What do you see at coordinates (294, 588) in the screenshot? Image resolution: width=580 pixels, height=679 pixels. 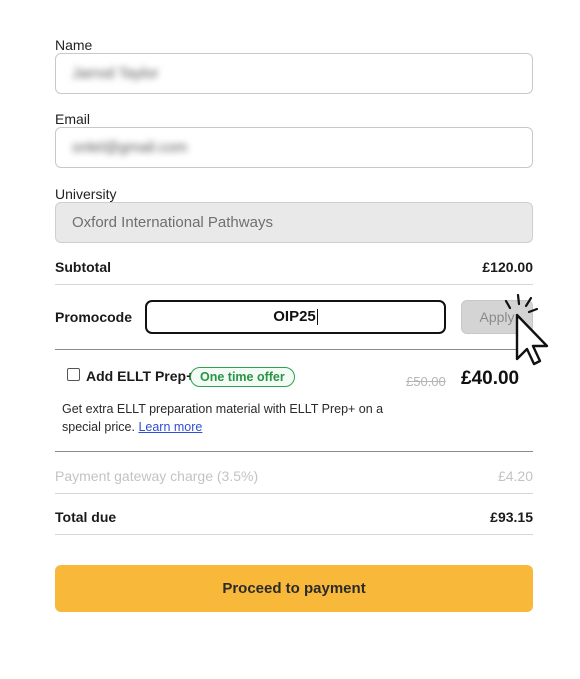 I see `proceed-to-payment-button: Proceed to payment` at bounding box center [294, 588].